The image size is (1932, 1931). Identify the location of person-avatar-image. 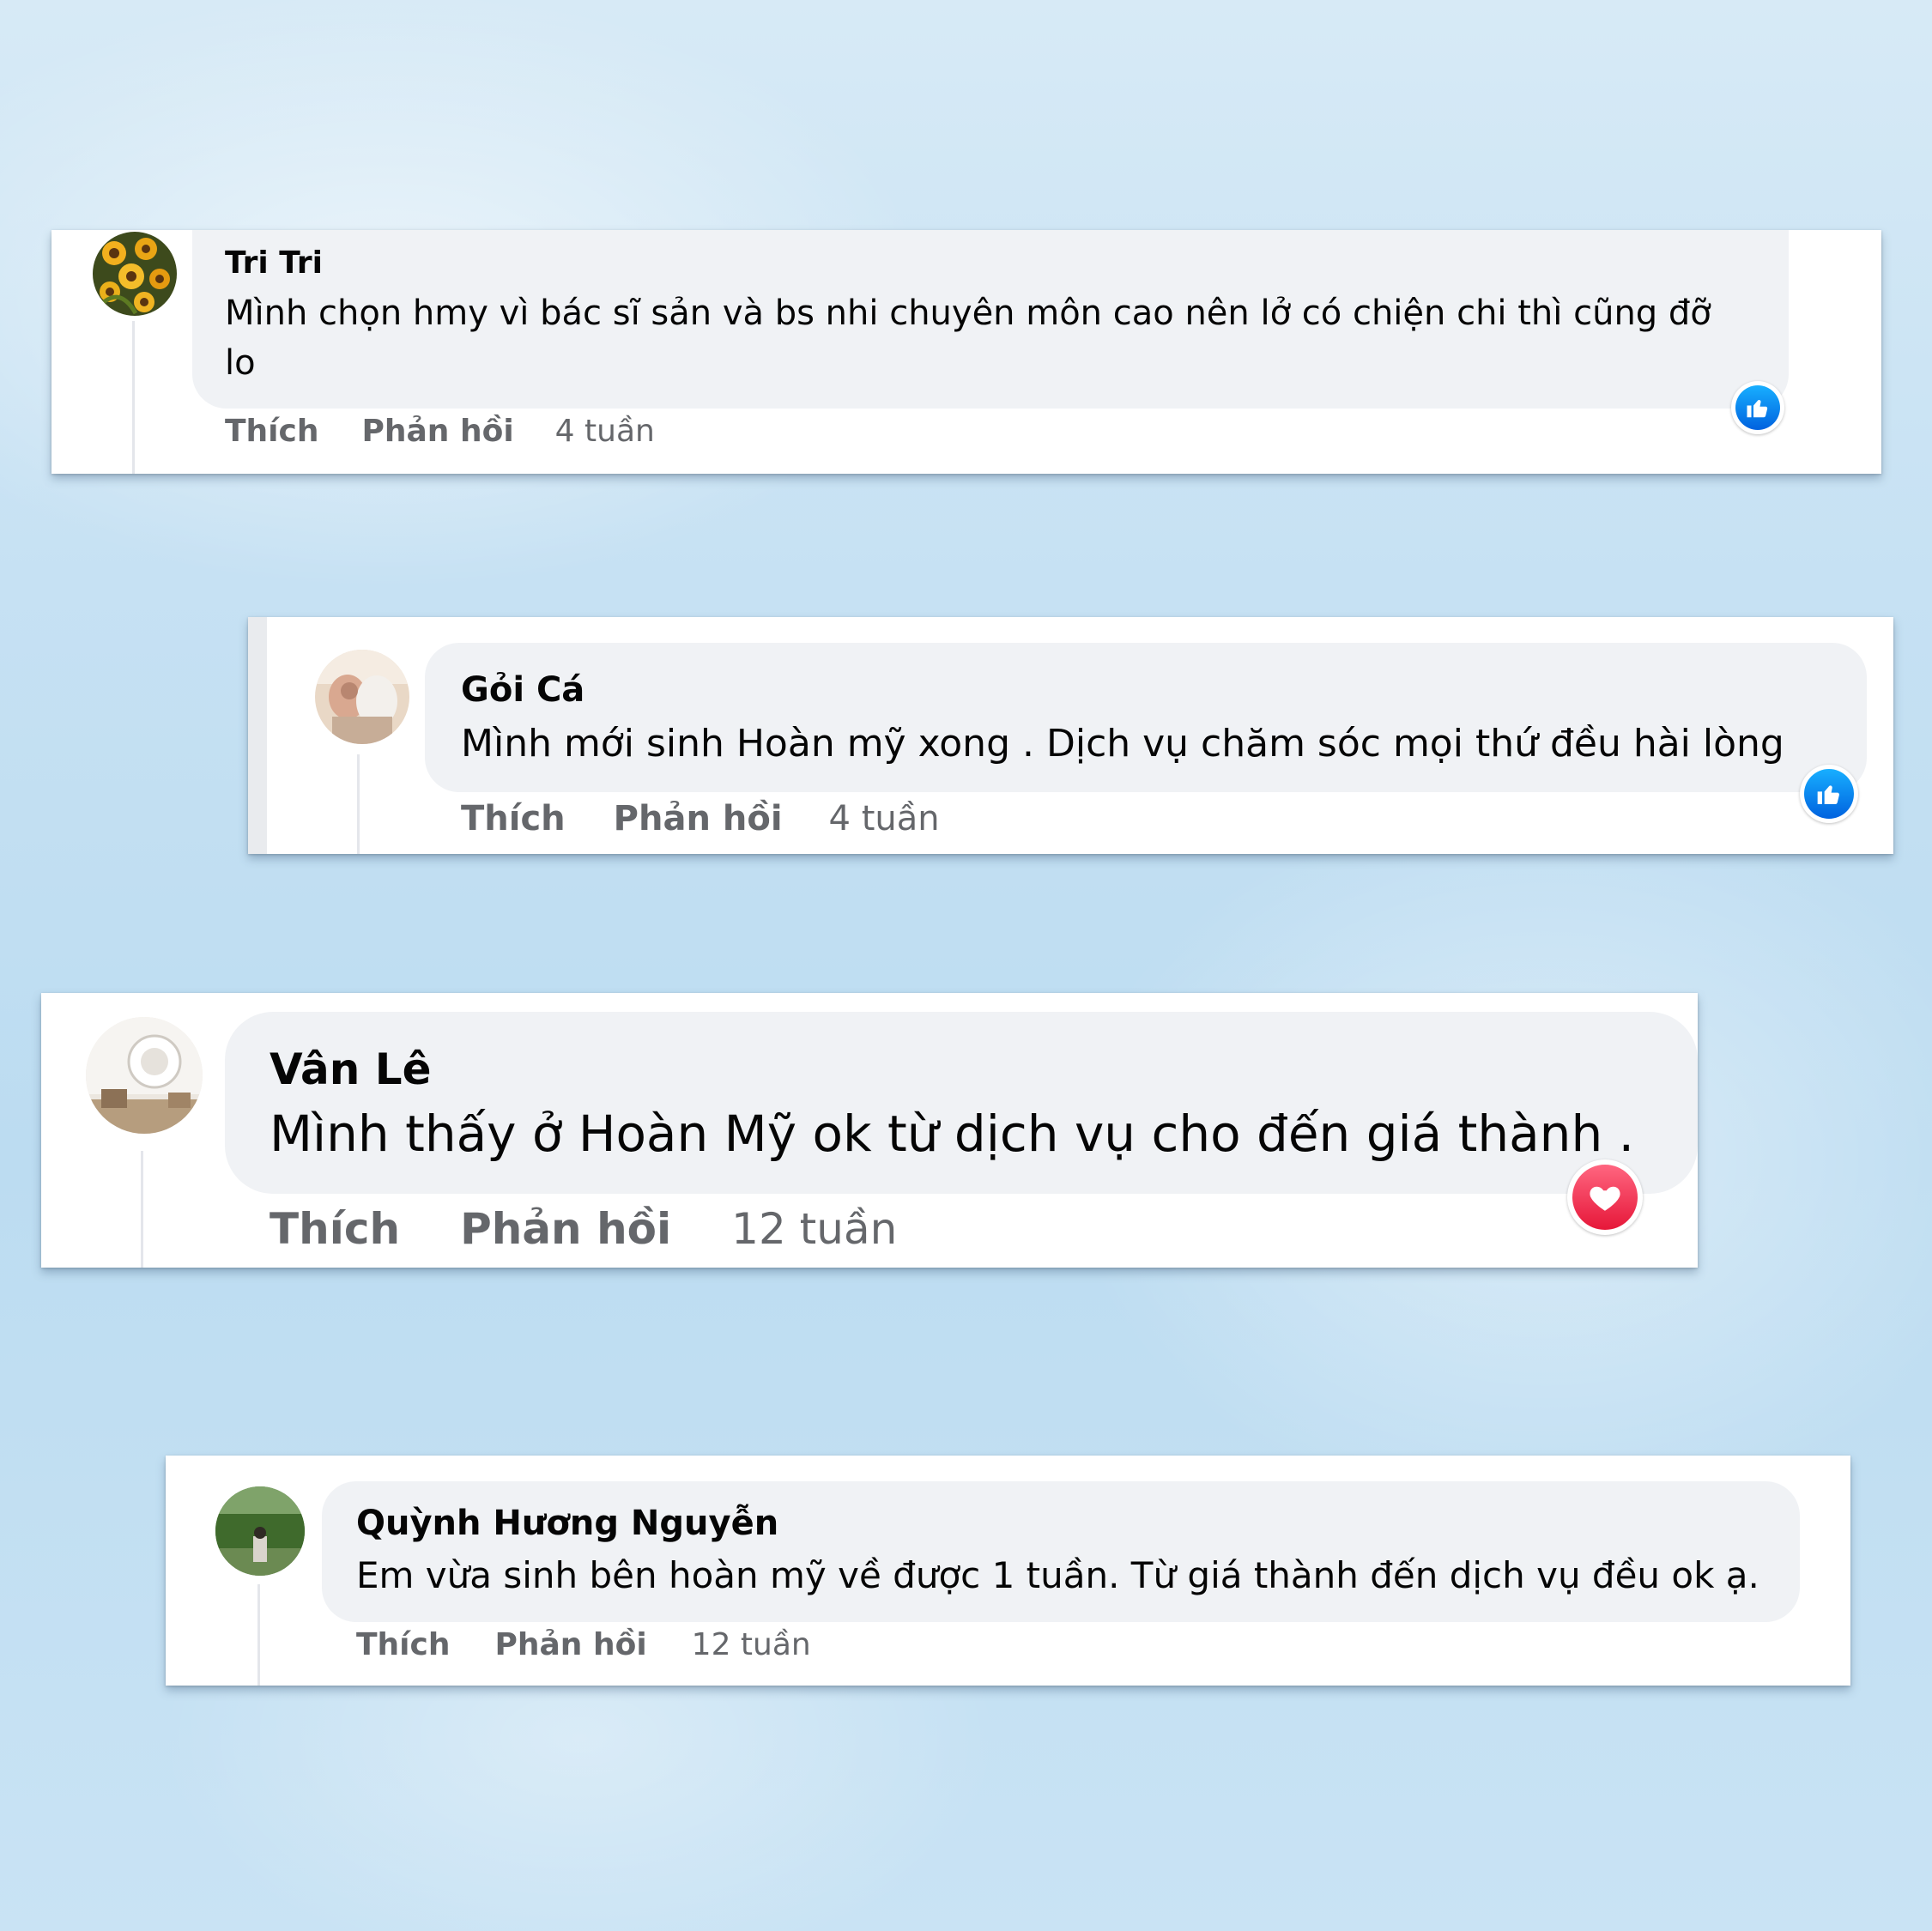
(362, 697).